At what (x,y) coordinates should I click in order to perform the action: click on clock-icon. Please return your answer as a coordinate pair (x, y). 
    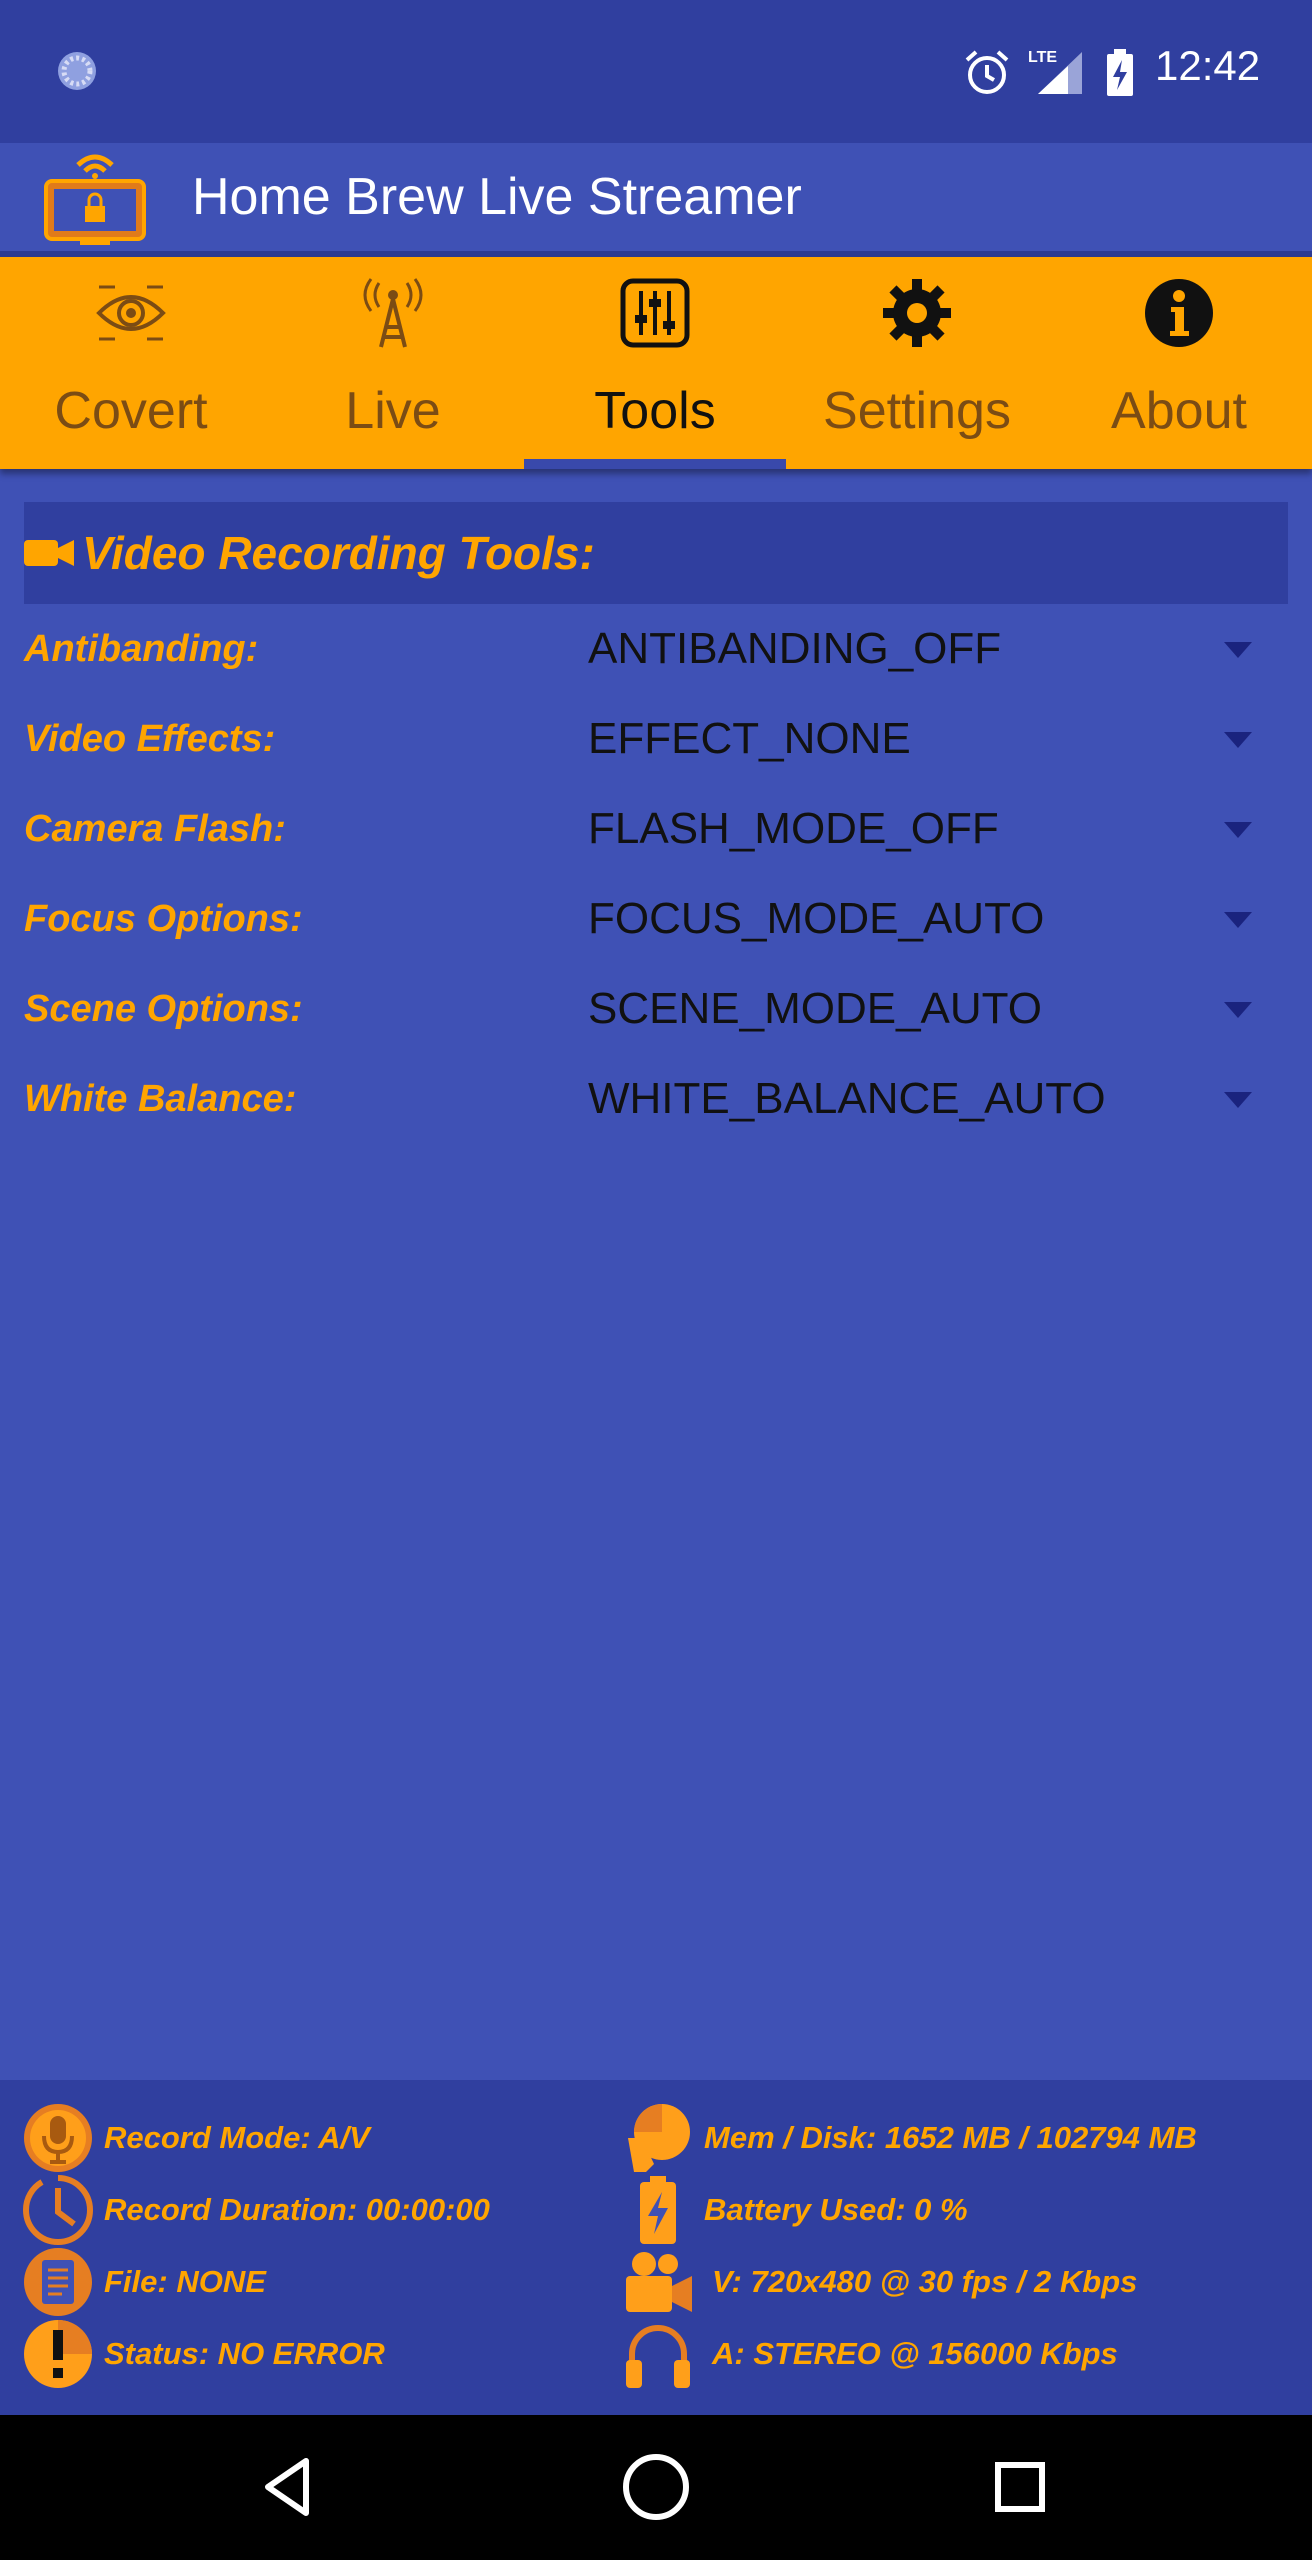
    Looking at the image, I should click on (57, 2210).